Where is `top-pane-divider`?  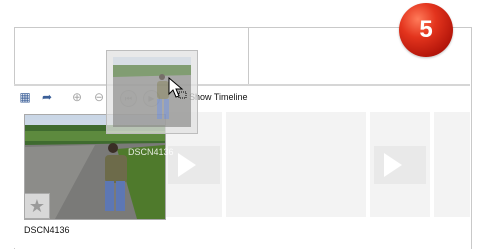
top-pane-divider is located at coordinates (248, 56).